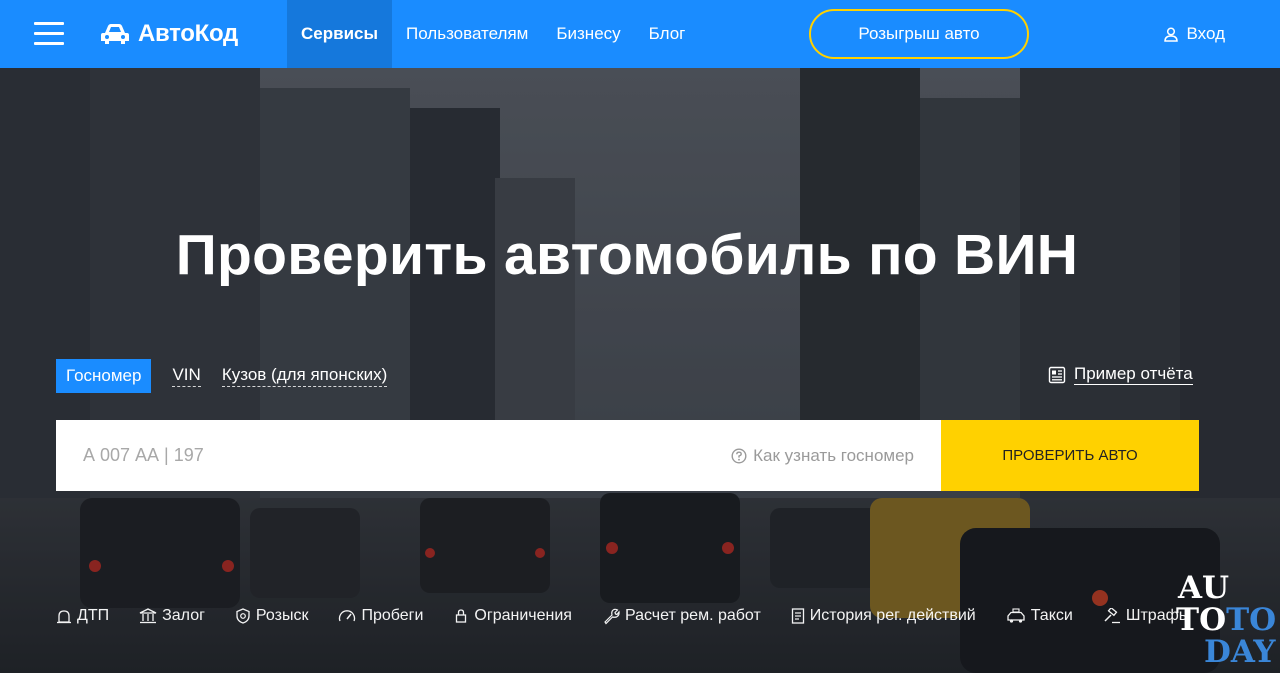  What do you see at coordinates (1051, 615) in the screenshot?
I see `service-label: Такси` at bounding box center [1051, 615].